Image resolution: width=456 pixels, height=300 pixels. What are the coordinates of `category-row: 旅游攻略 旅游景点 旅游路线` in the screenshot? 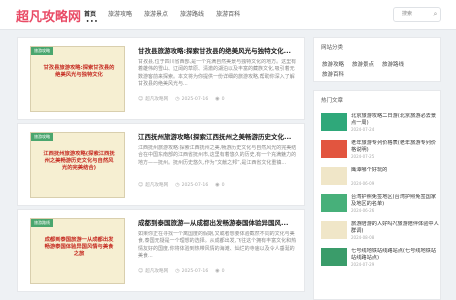 It's located at (367, 64).